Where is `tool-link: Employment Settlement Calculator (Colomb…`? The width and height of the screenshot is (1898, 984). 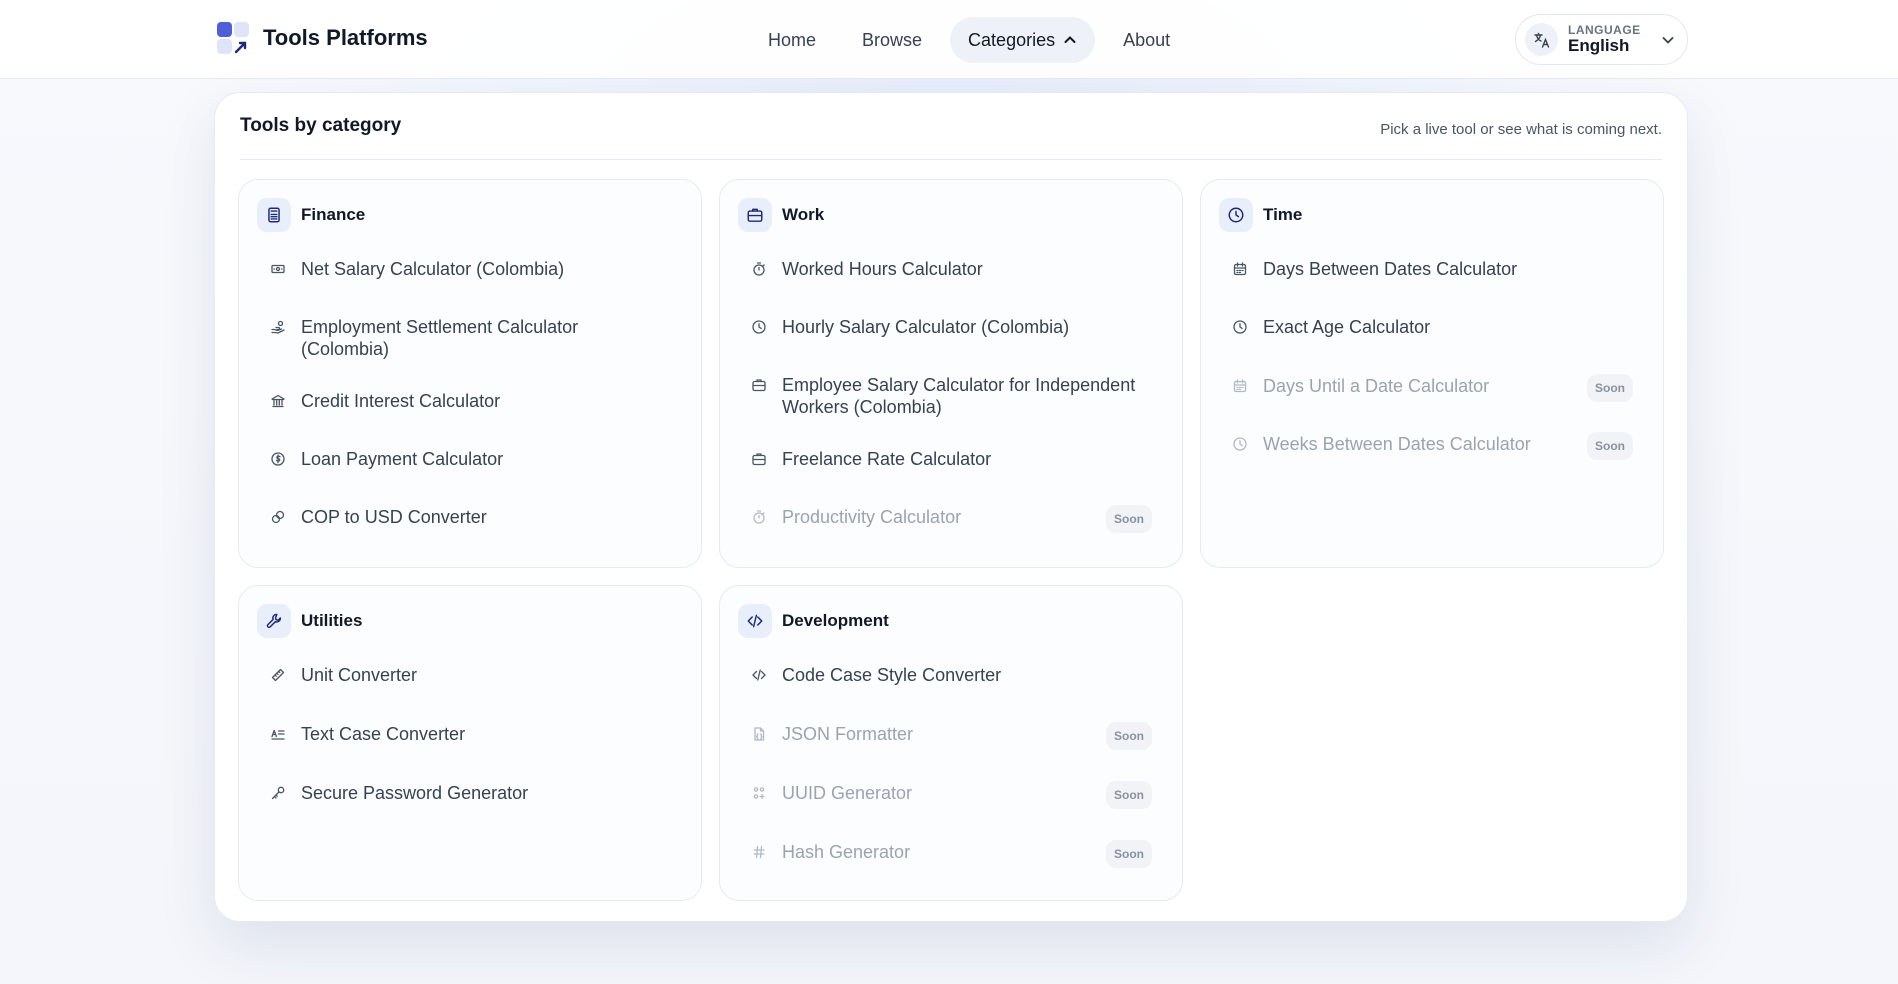 tool-link: Employment Settlement Calculator (Colomb… is located at coordinates (470, 338).